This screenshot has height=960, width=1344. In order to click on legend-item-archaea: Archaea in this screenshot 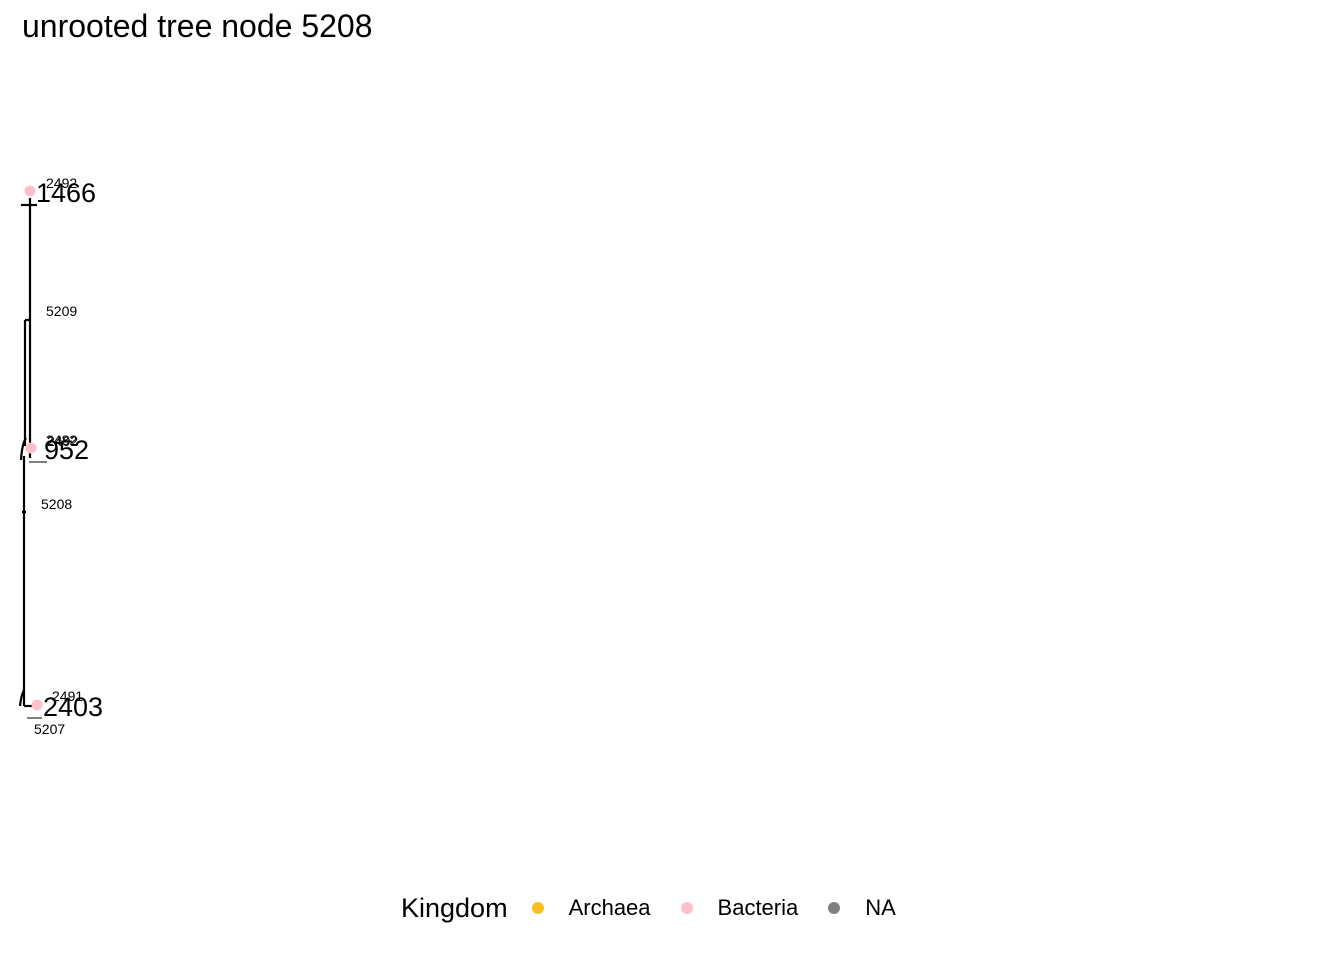, I will do `click(591, 908)`.